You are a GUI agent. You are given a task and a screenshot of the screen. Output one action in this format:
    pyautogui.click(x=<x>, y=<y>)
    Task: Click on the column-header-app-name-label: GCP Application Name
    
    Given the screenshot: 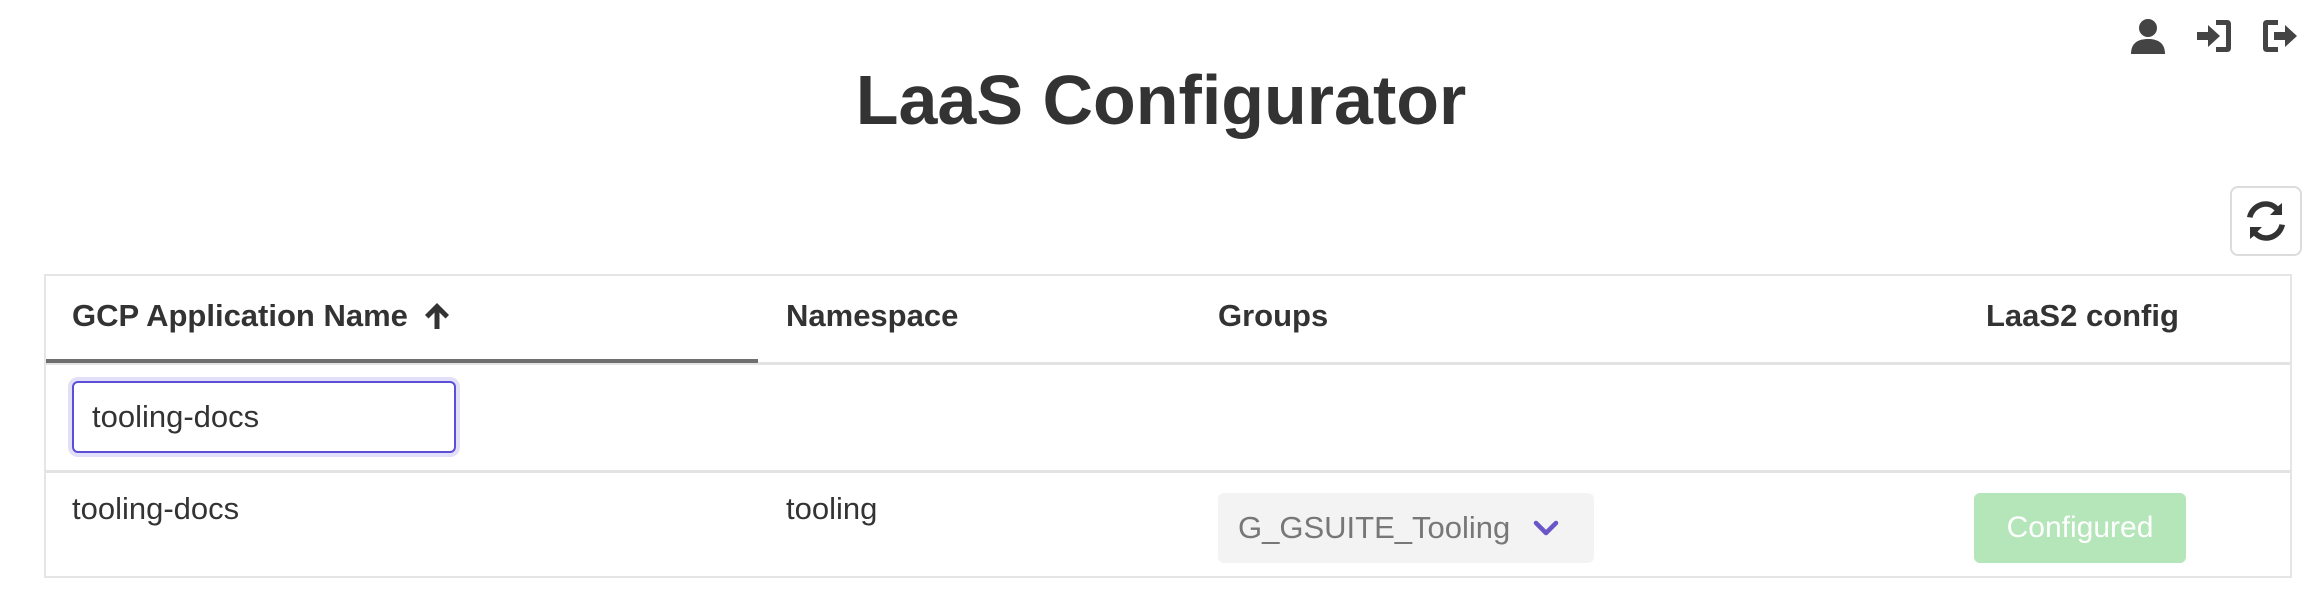 What is the action you would take?
    pyautogui.click(x=240, y=315)
    